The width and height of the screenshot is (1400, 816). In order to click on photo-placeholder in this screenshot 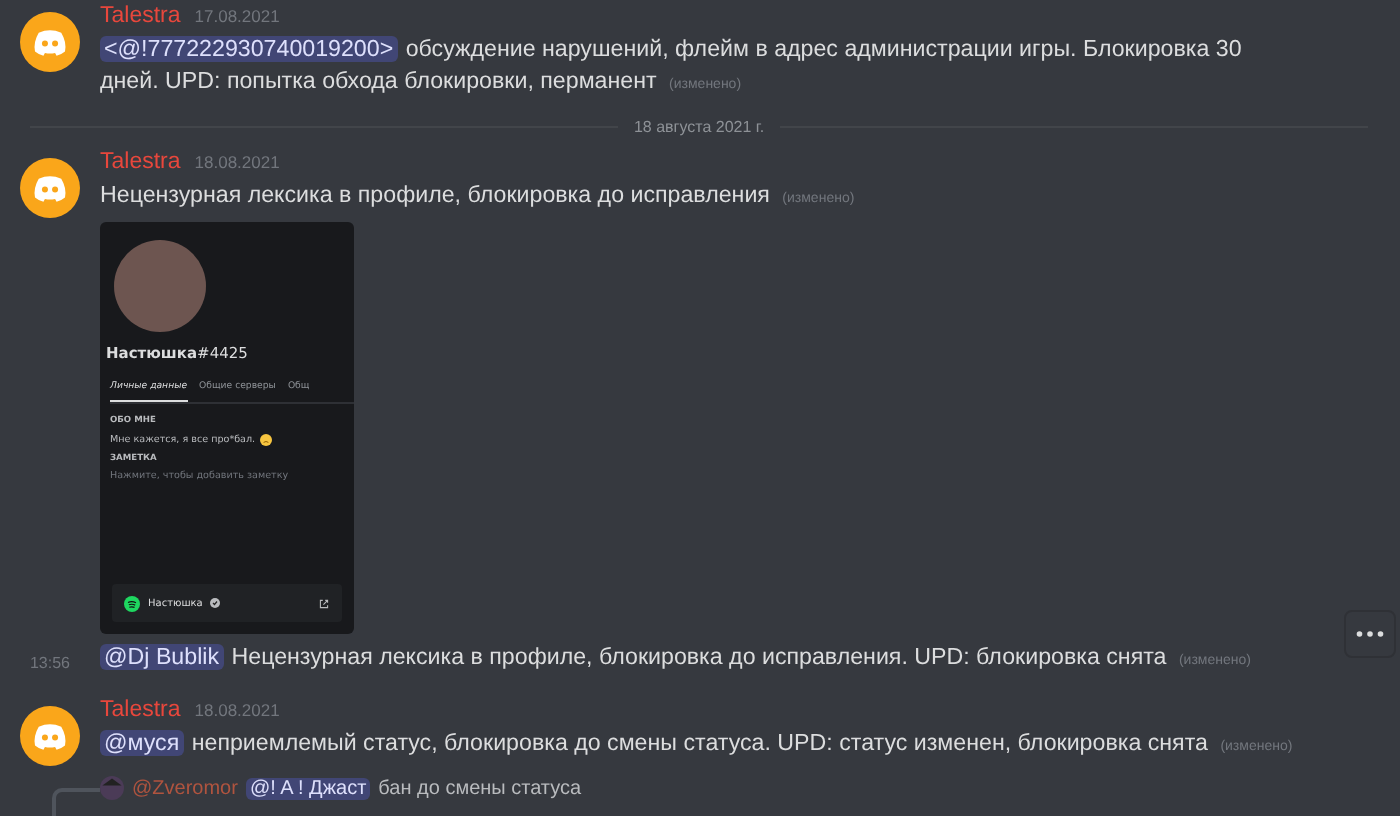, I will do `click(160, 286)`.